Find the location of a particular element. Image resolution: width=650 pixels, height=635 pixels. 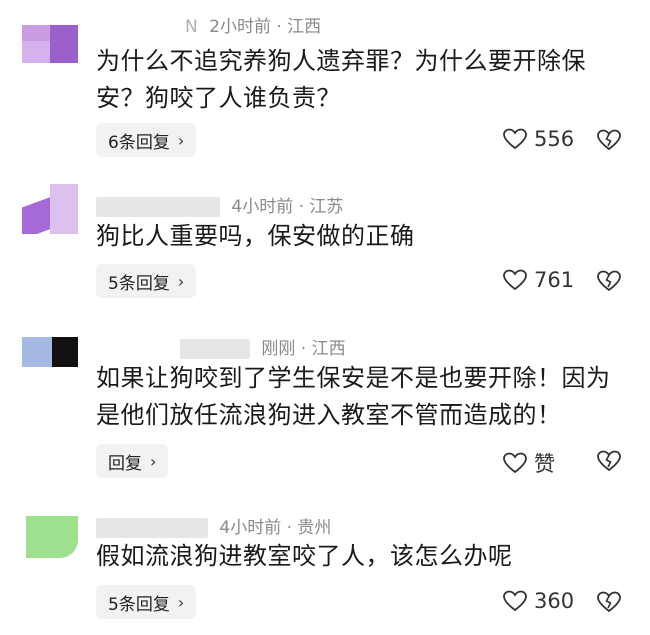

like-button: 赞 is located at coordinates (528, 463).